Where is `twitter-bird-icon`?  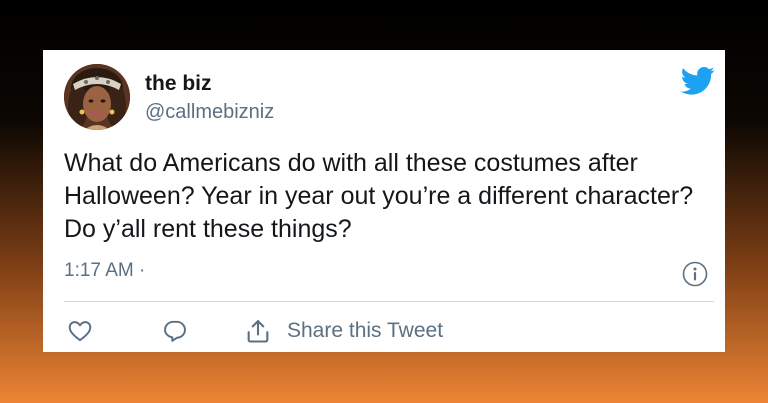 twitter-bird-icon is located at coordinates (698, 81).